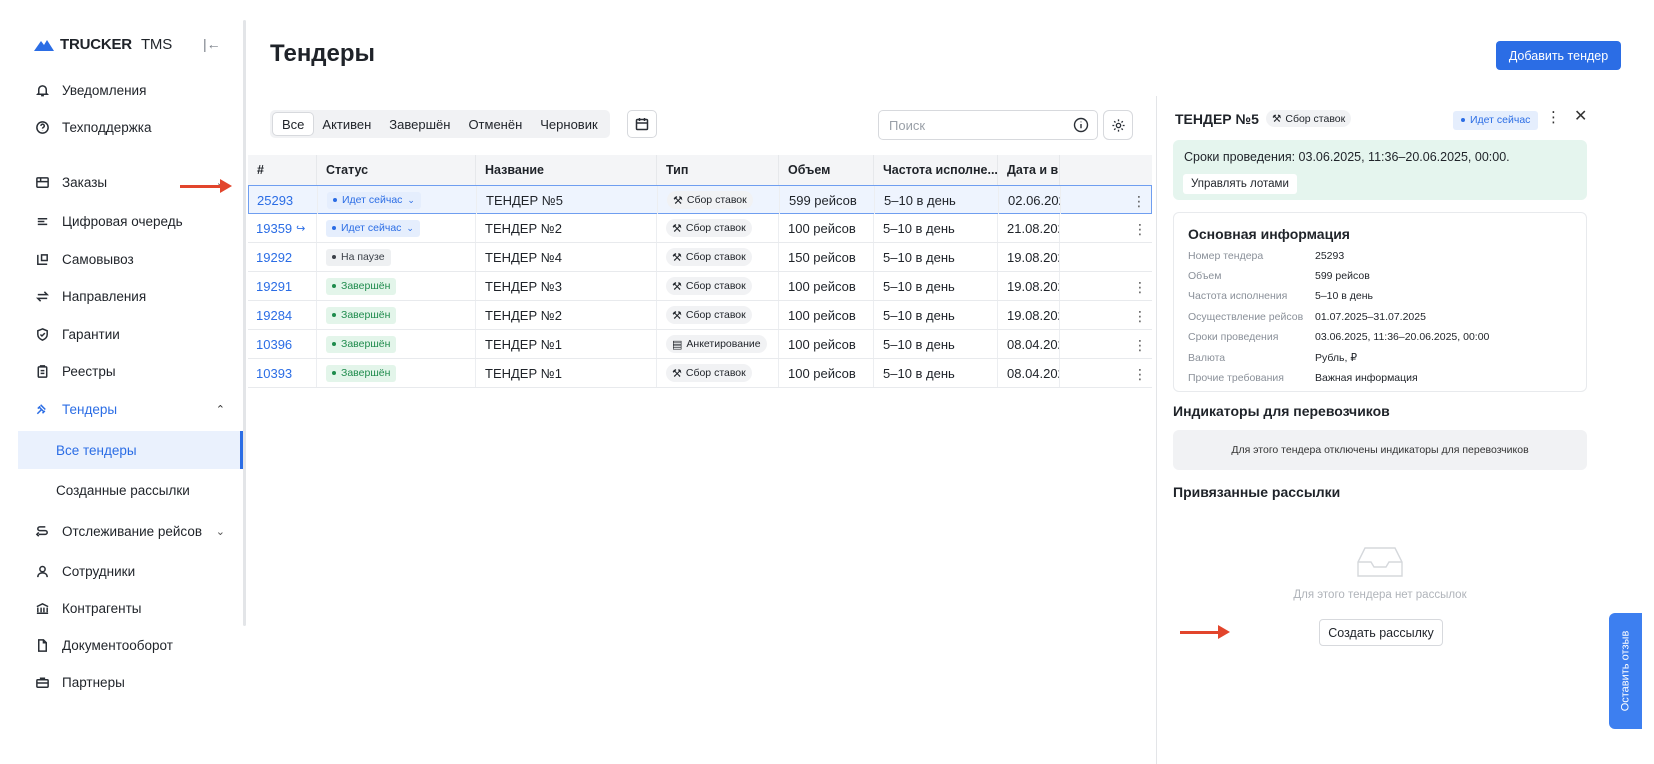  Describe the element at coordinates (274, 286) in the screenshot. I see `tender-id-link: 19291` at that location.